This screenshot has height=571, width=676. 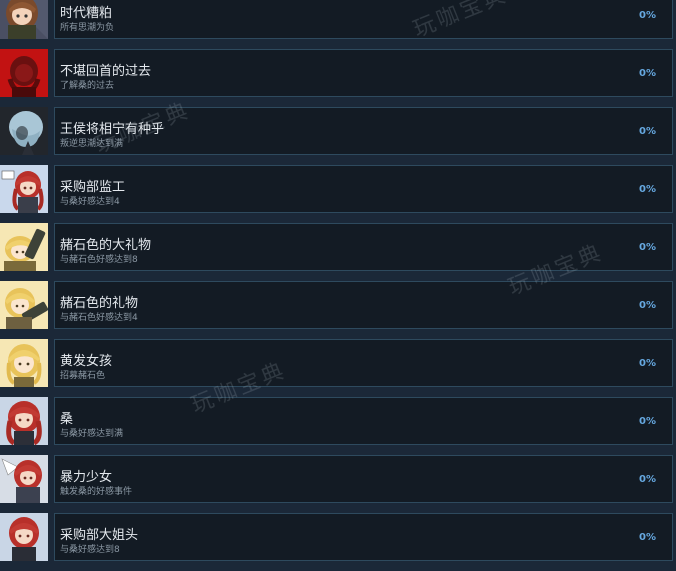 What do you see at coordinates (86, 477) in the screenshot?
I see `achievement-title: 暴力少女` at bounding box center [86, 477].